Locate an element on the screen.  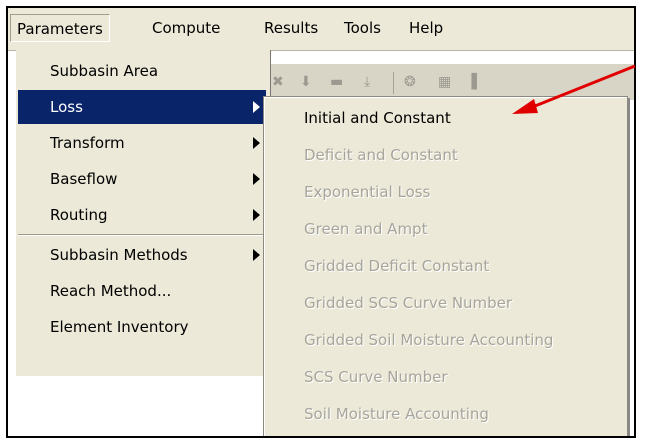
menu-separator is located at coordinates (142, 235).